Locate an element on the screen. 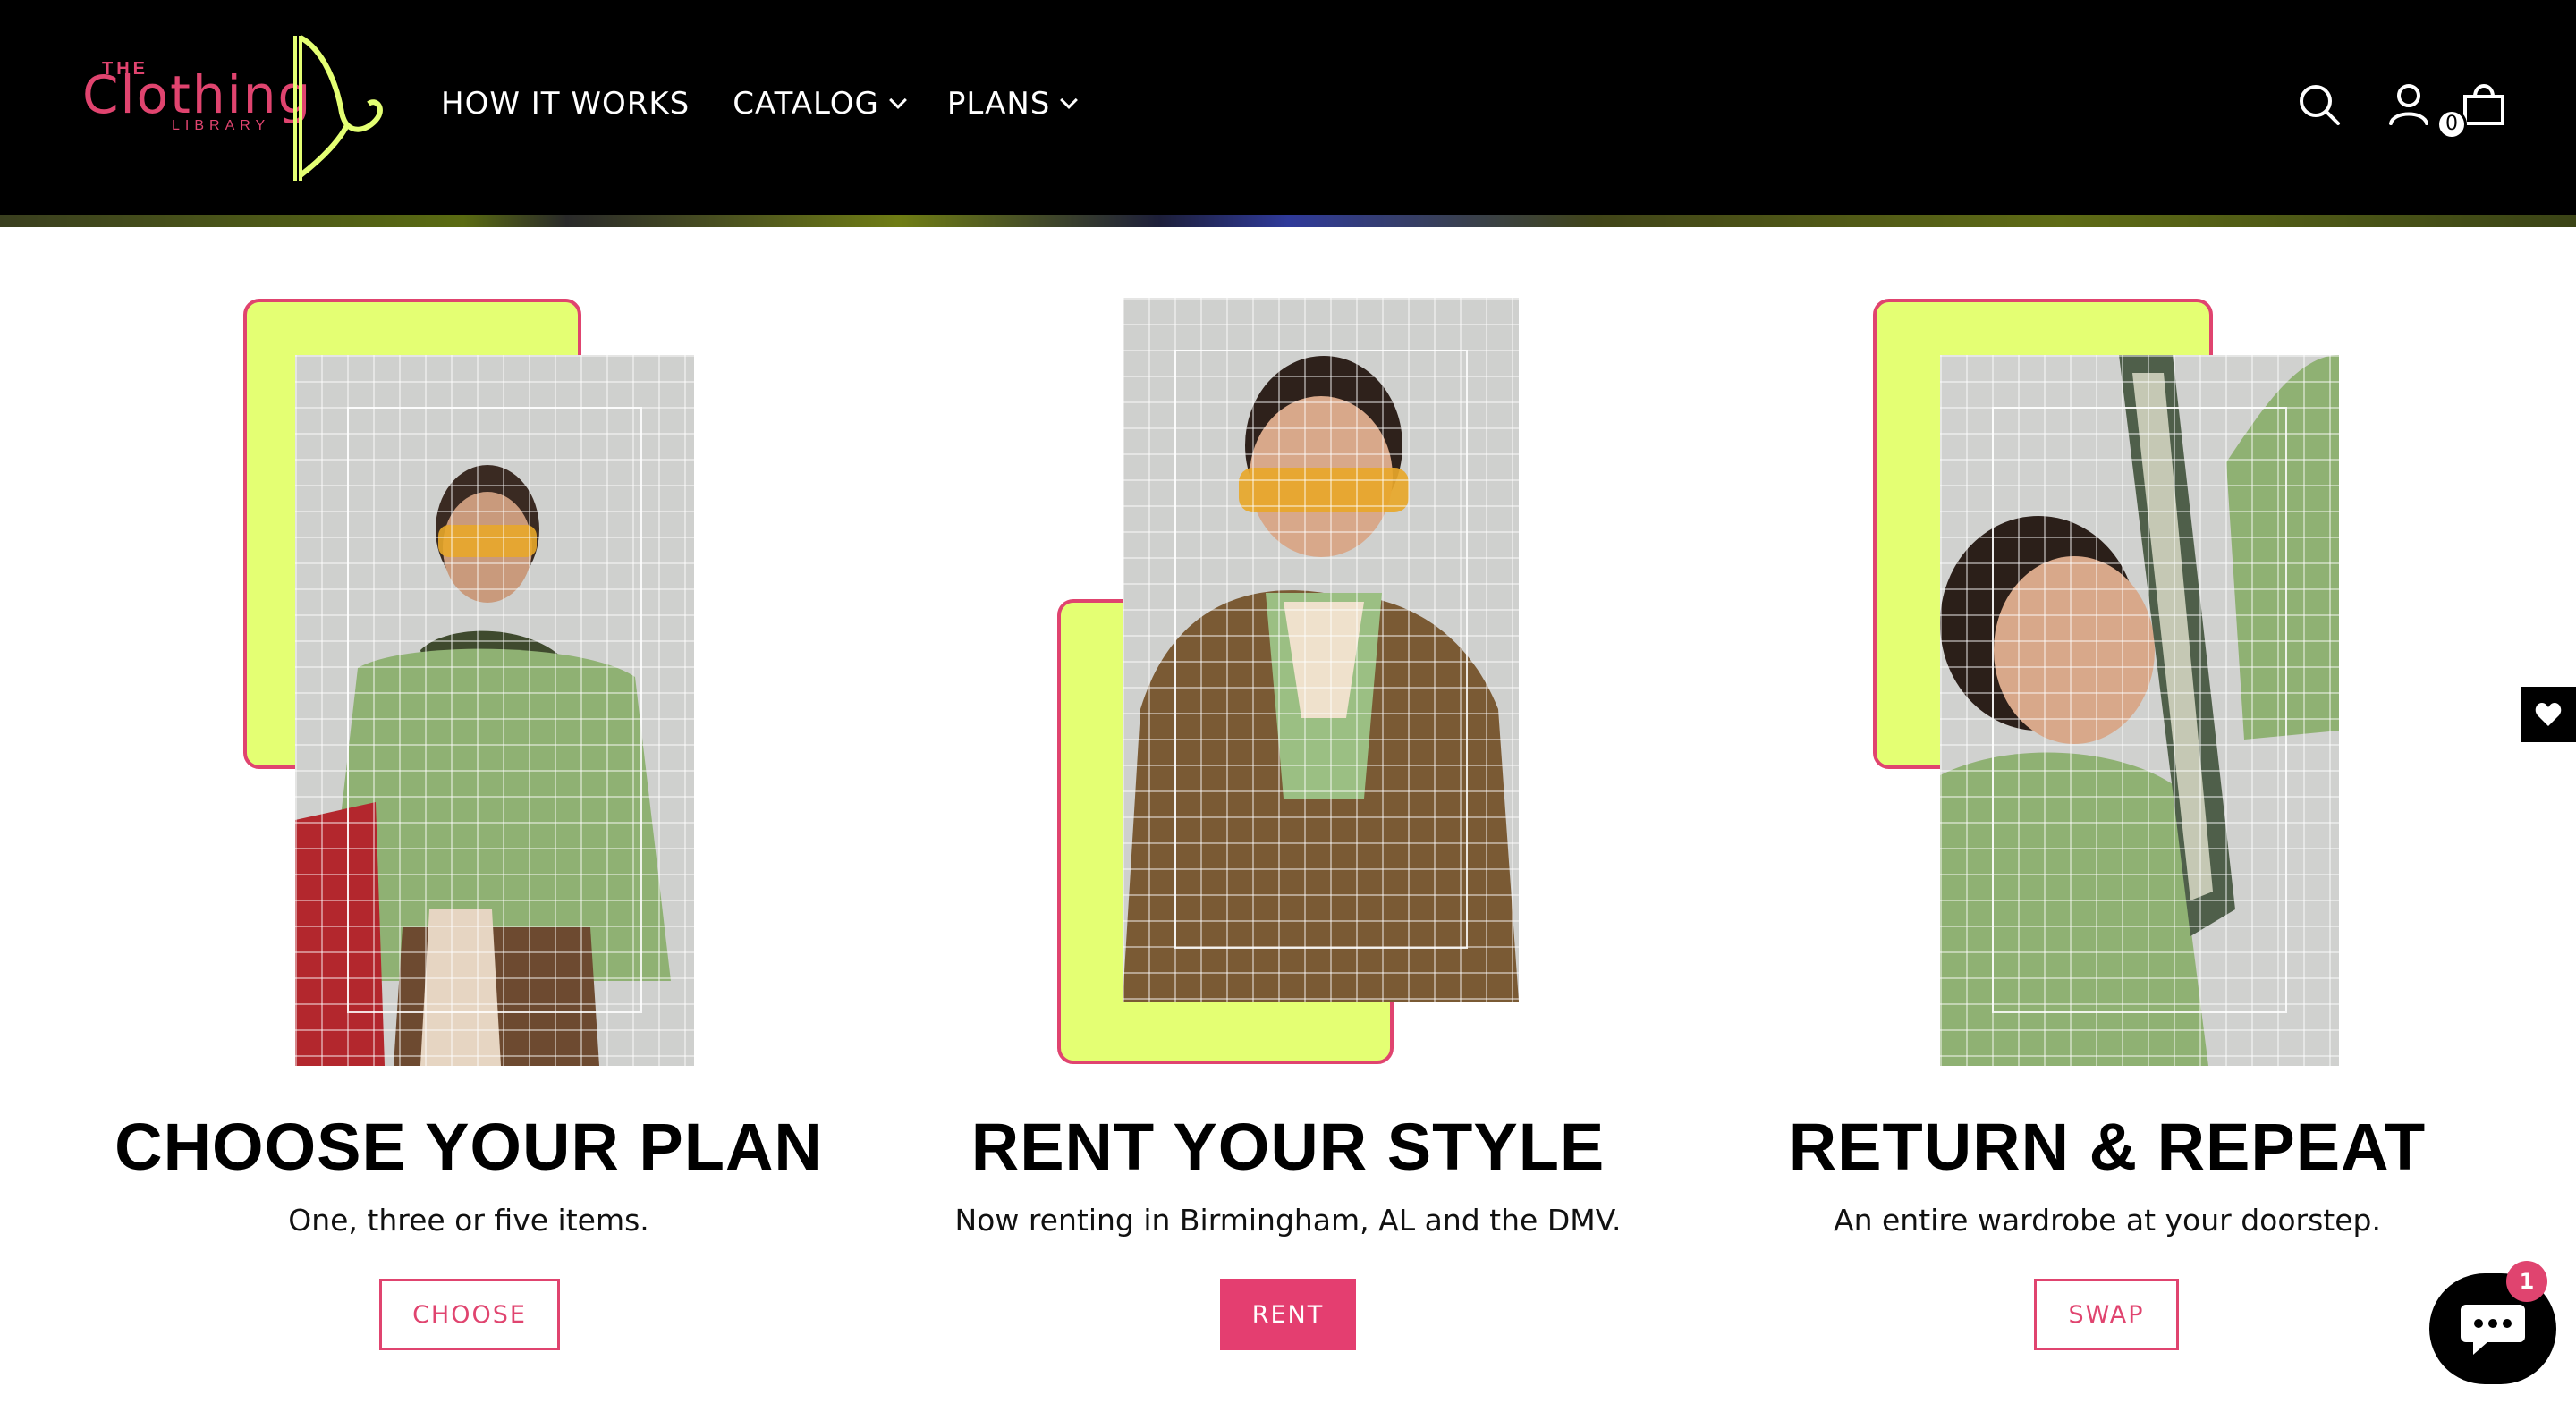 This screenshot has height=1420, width=2576. site-logo: THE Clothing LIBRARY is located at coordinates (236, 108).